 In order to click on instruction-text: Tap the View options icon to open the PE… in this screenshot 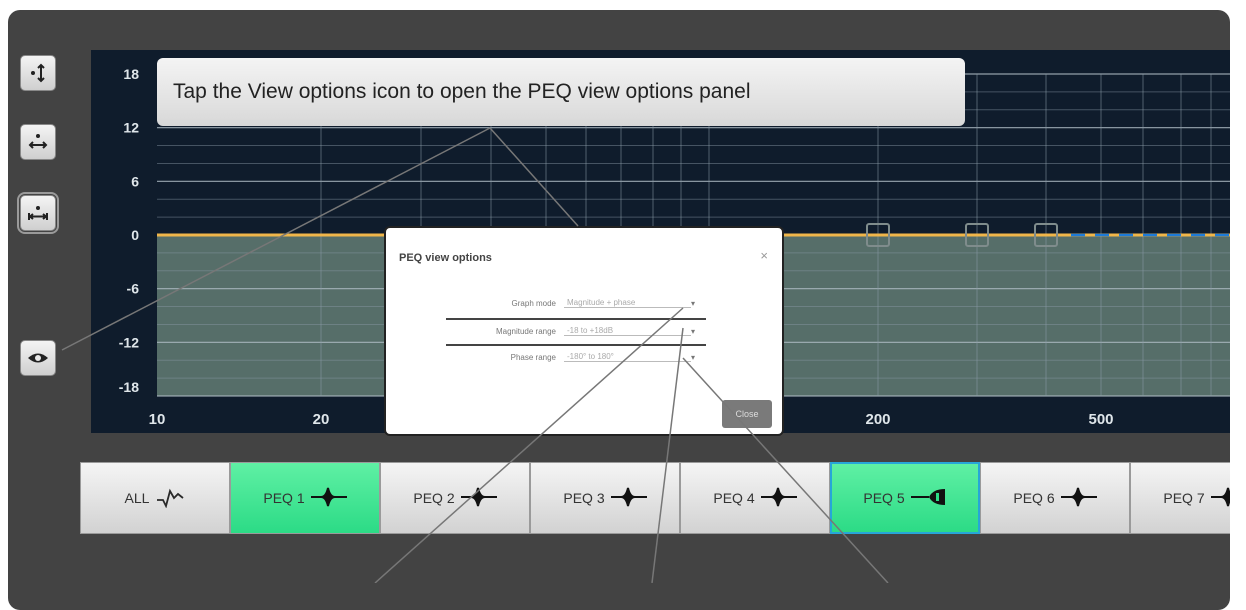, I will do `click(462, 91)`.